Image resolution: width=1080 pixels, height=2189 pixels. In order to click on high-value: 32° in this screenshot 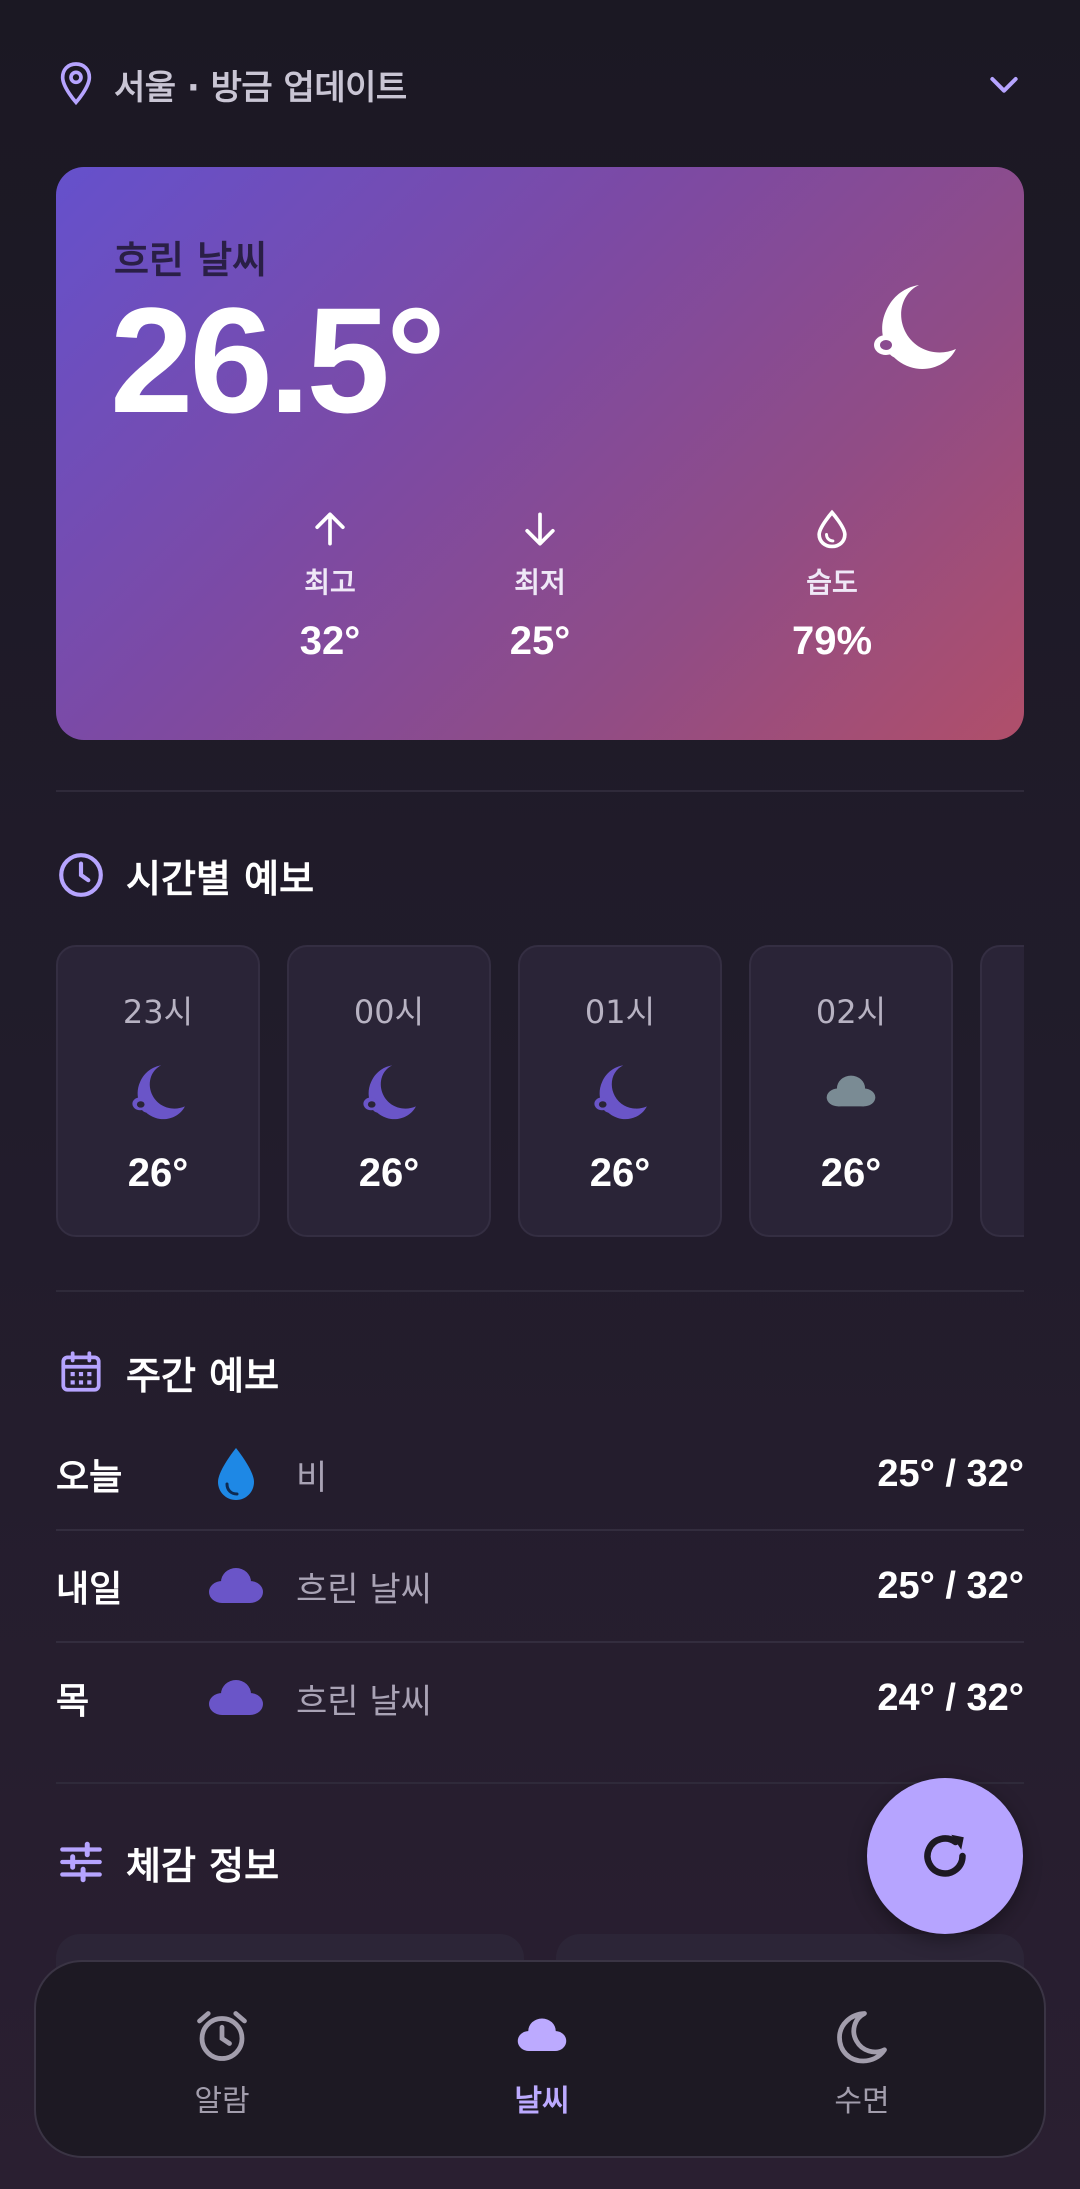, I will do `click(330, 641)`.